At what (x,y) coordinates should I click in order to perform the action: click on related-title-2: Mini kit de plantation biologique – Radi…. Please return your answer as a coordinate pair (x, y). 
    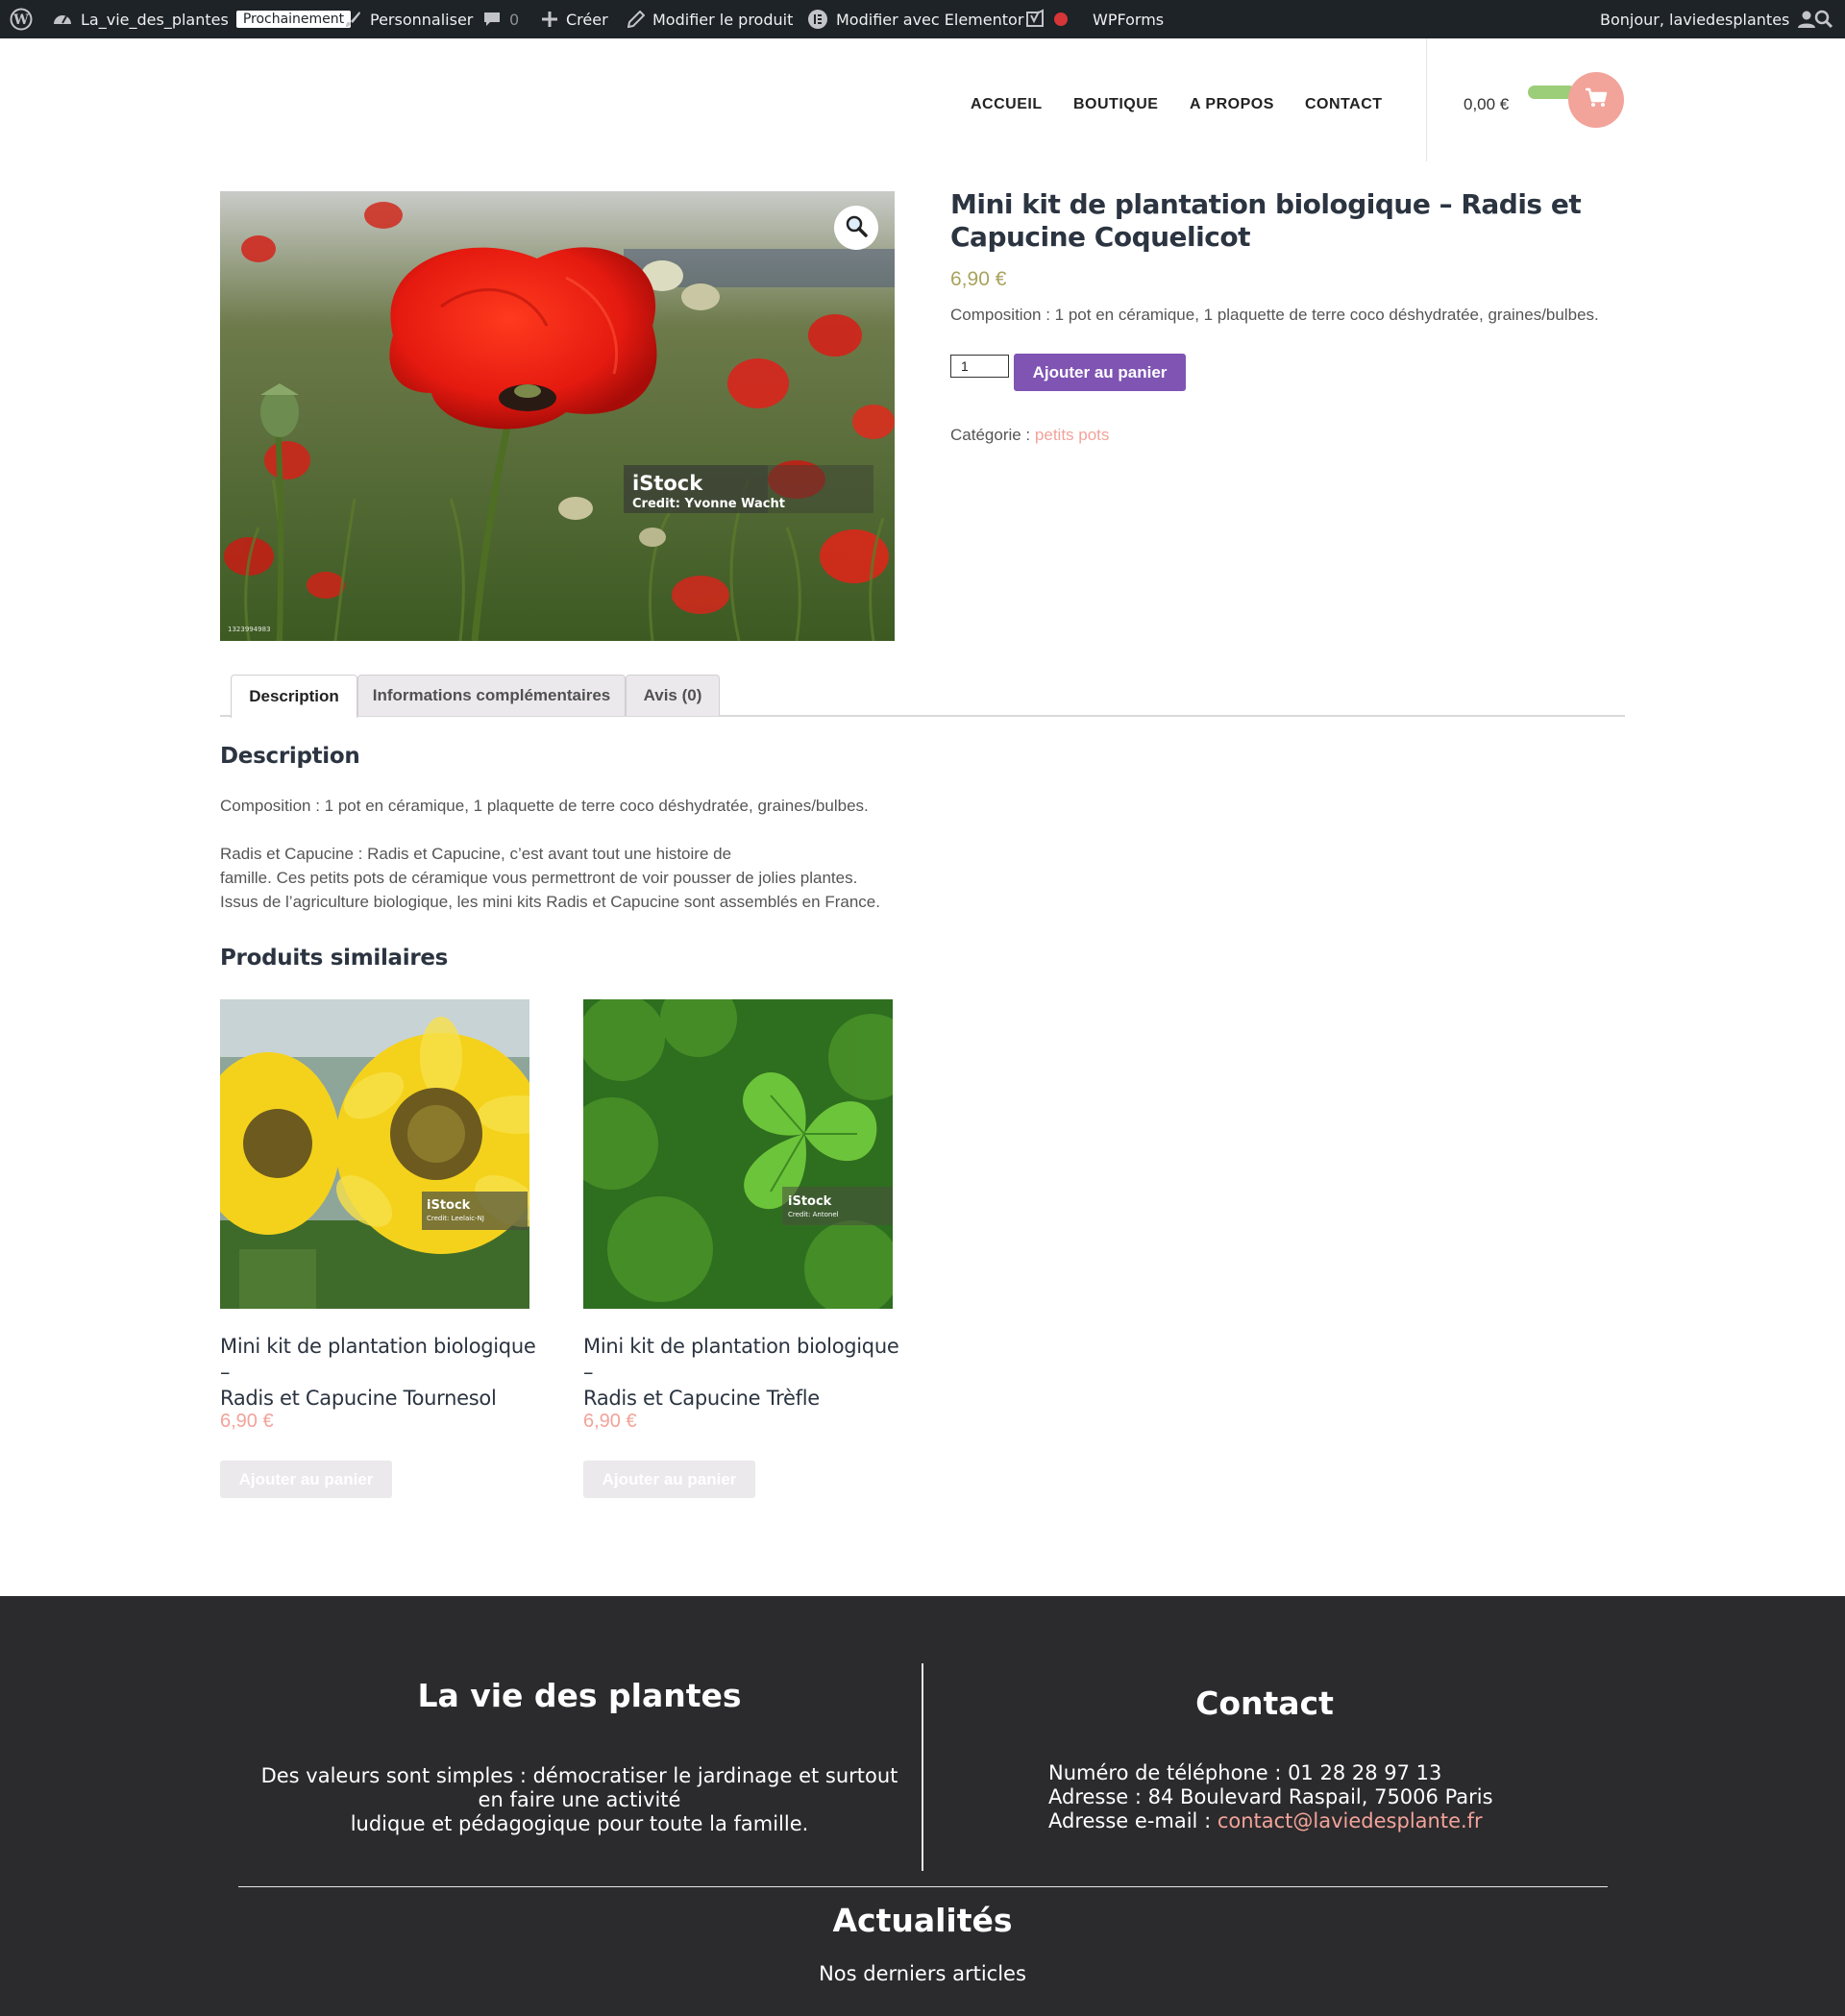
    Looking at the image, I should click on (742, 1373).